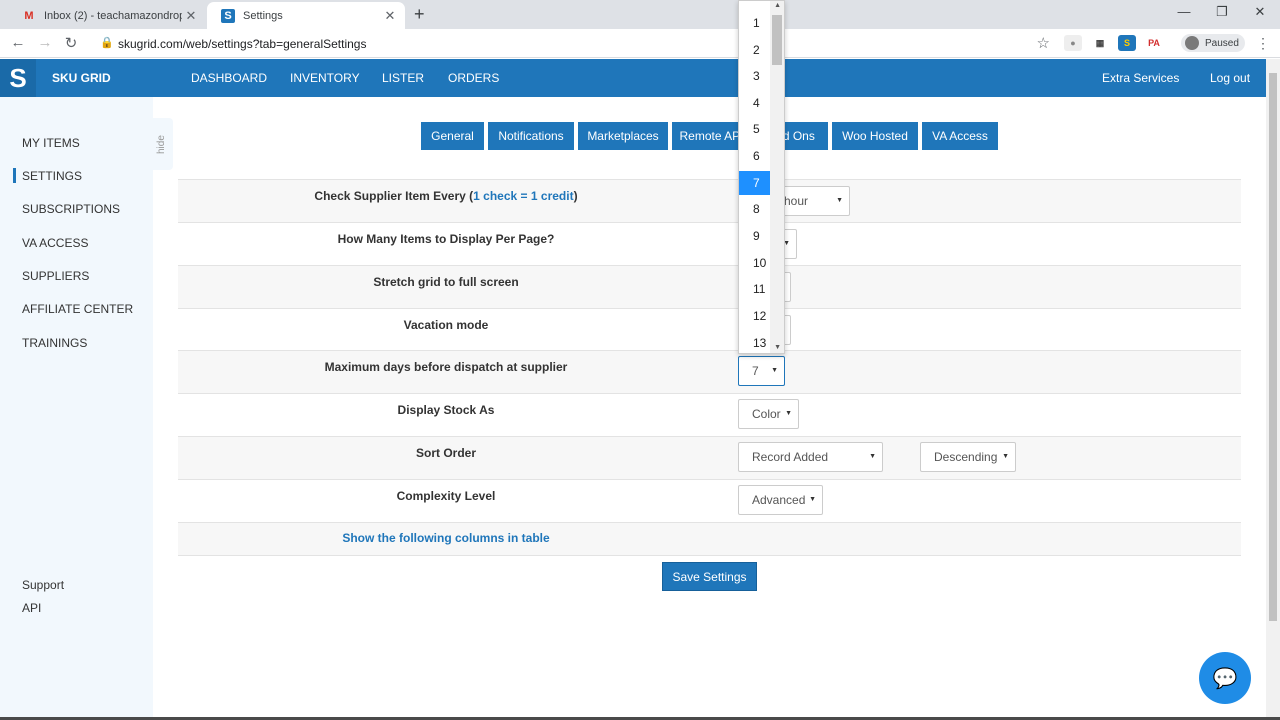  What do you see at coordinates (54, 343) in the screenshot?
I see `sidebar-item-trainings: TRAININGS` at bounding box center [54, 343].